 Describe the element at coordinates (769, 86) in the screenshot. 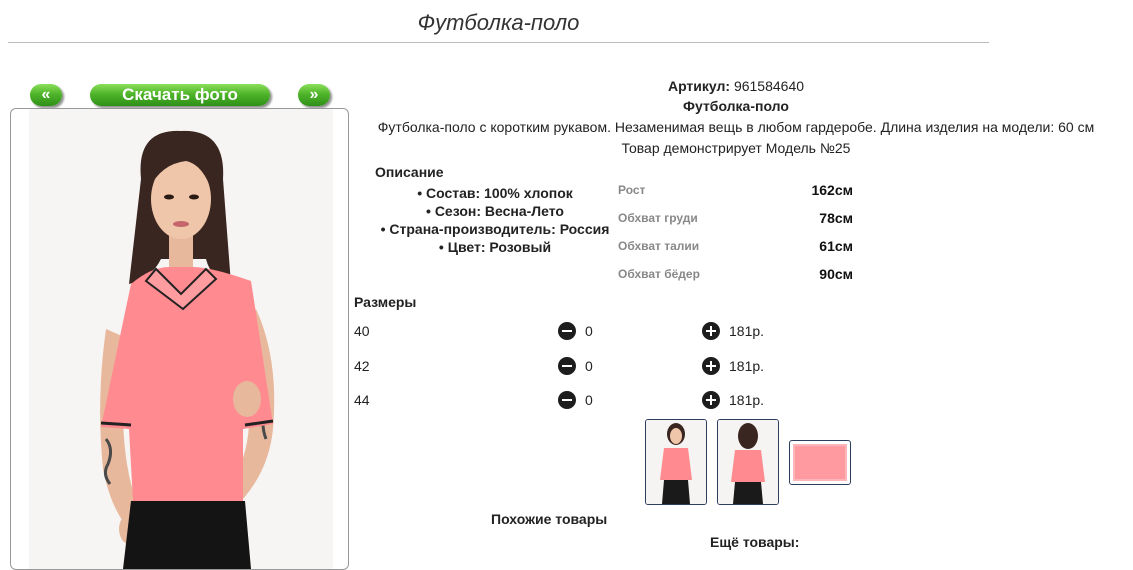

I see `article-value: 961584640` at that location.